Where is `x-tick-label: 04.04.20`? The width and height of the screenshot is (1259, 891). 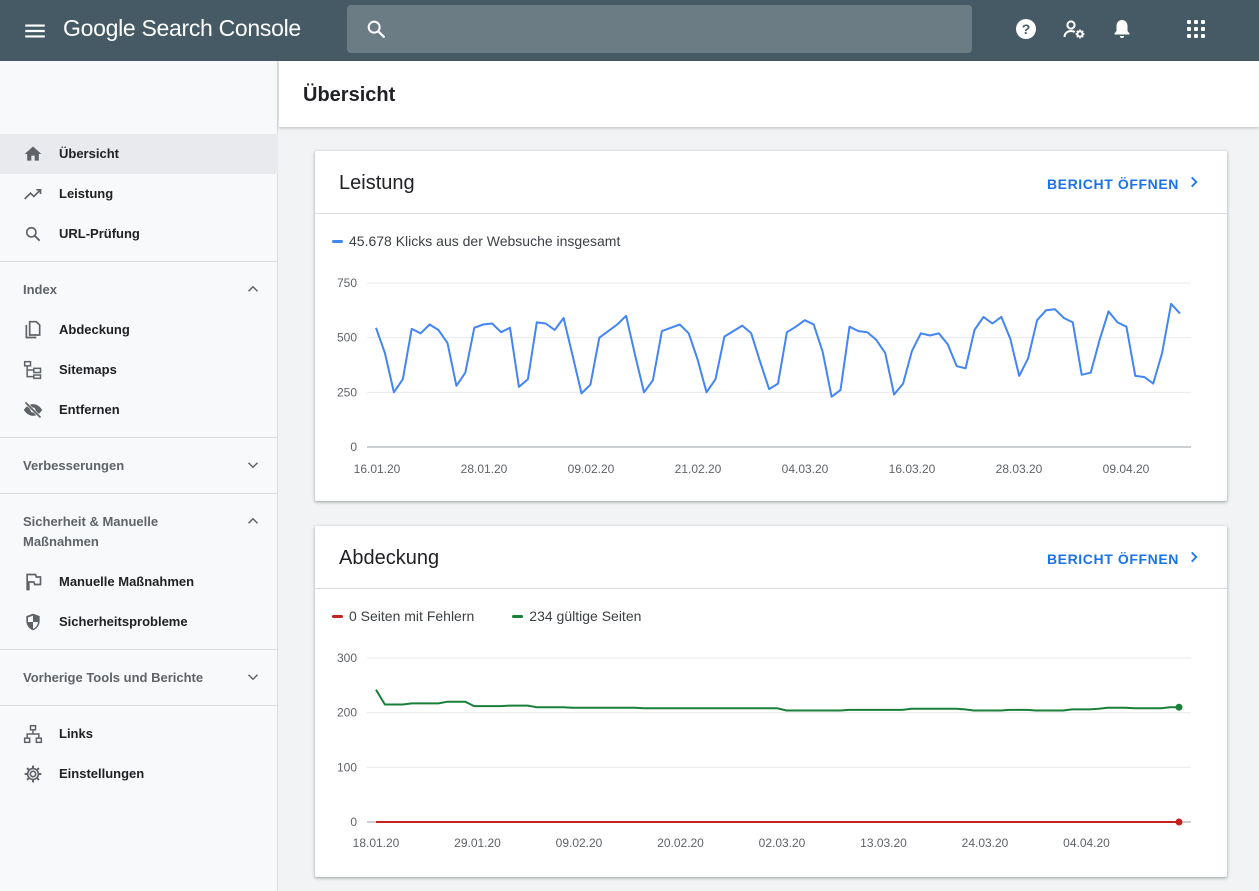 x-tick-label: 04.04.20 is located at coordinates (1086, 843).